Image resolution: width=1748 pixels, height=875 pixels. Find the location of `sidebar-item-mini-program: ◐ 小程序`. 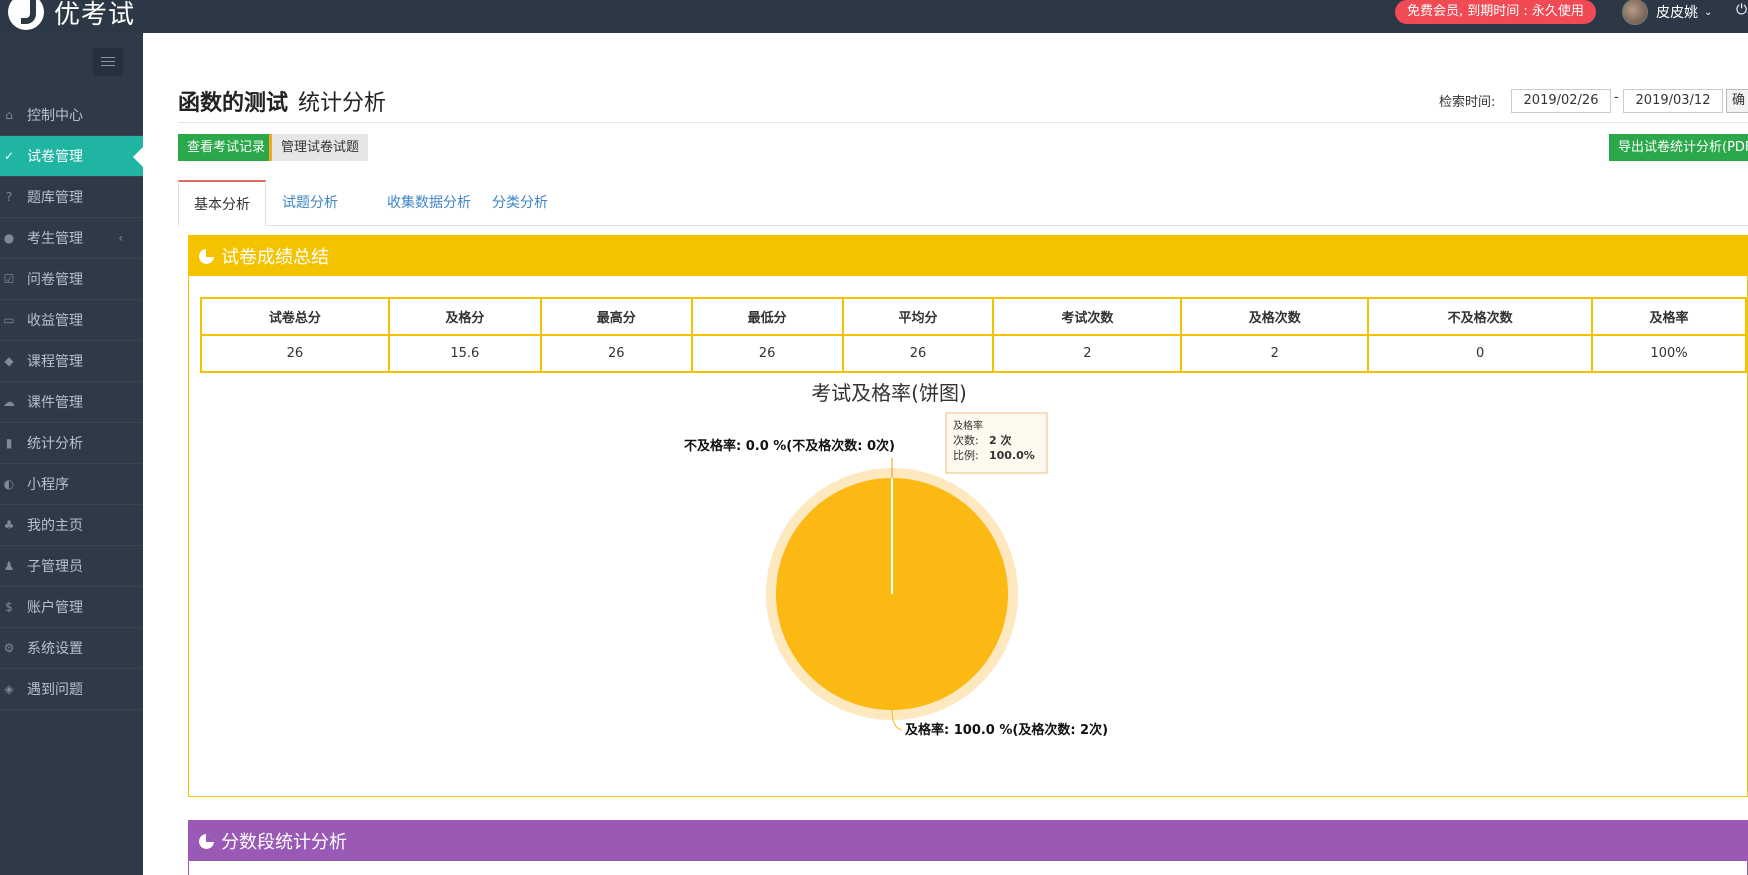

sidebar-item-mini-program: ◐ 小程序 is located at coordinates (71, 484).